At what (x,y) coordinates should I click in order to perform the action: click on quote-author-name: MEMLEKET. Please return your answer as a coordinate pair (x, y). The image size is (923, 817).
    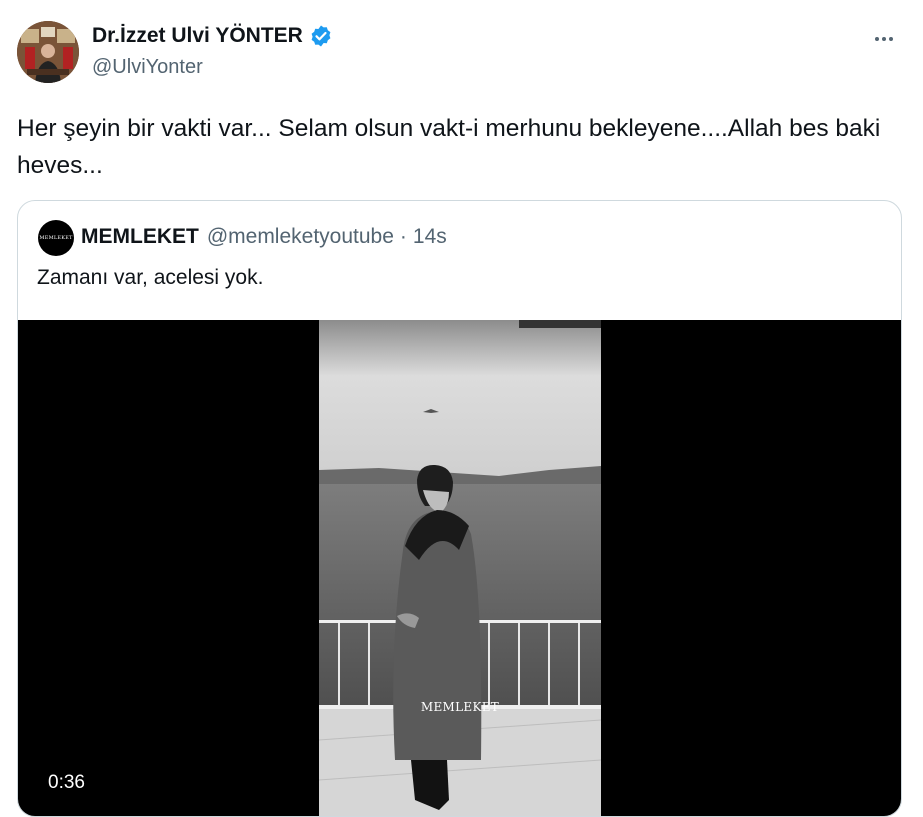
    Looking at the image, I should click on (140, 237).